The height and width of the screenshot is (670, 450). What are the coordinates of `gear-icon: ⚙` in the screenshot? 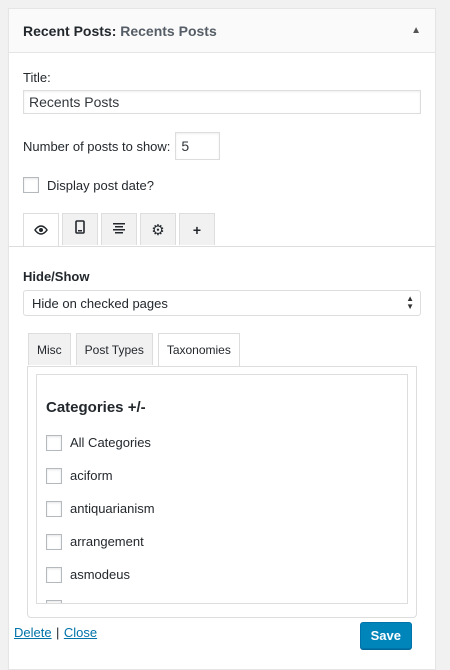 It's located at (158, 230).